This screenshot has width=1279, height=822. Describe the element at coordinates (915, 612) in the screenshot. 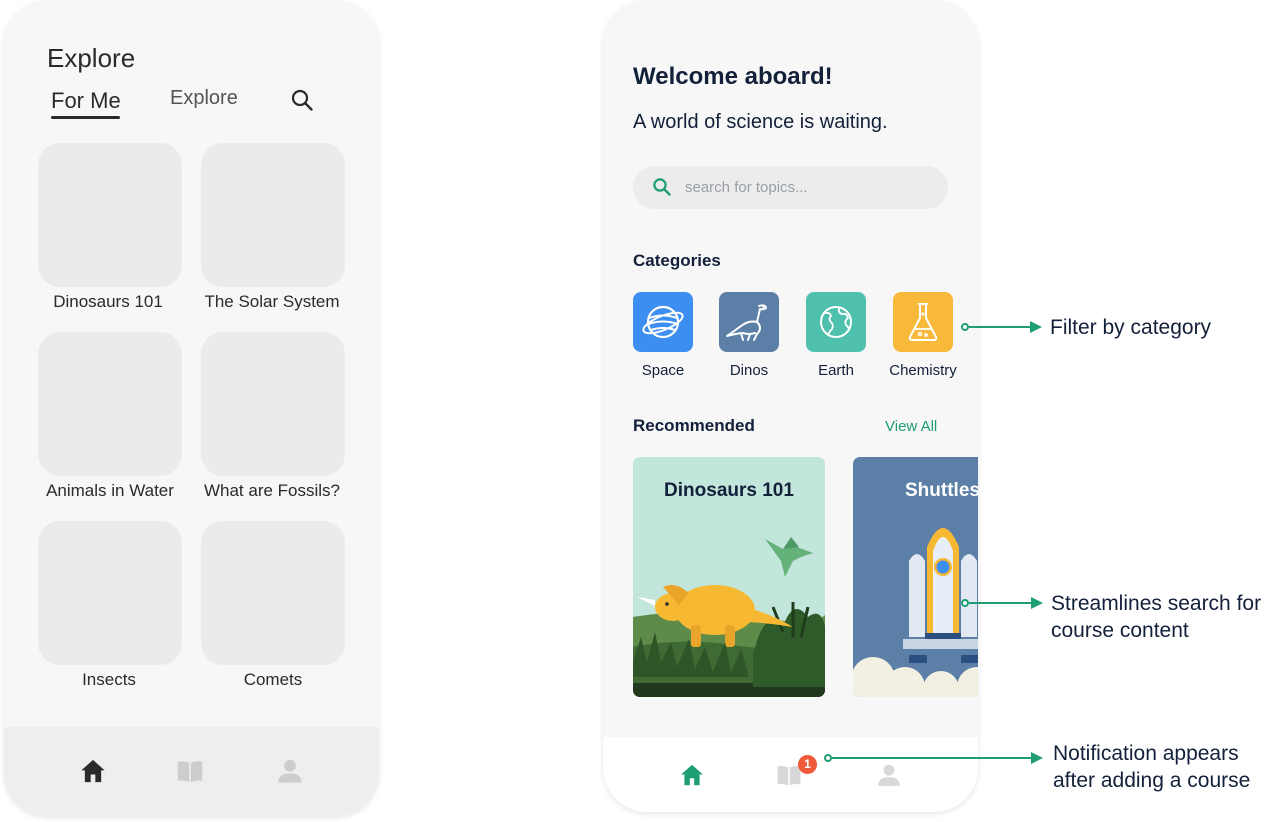

I see `rocket-illustration` at that location.